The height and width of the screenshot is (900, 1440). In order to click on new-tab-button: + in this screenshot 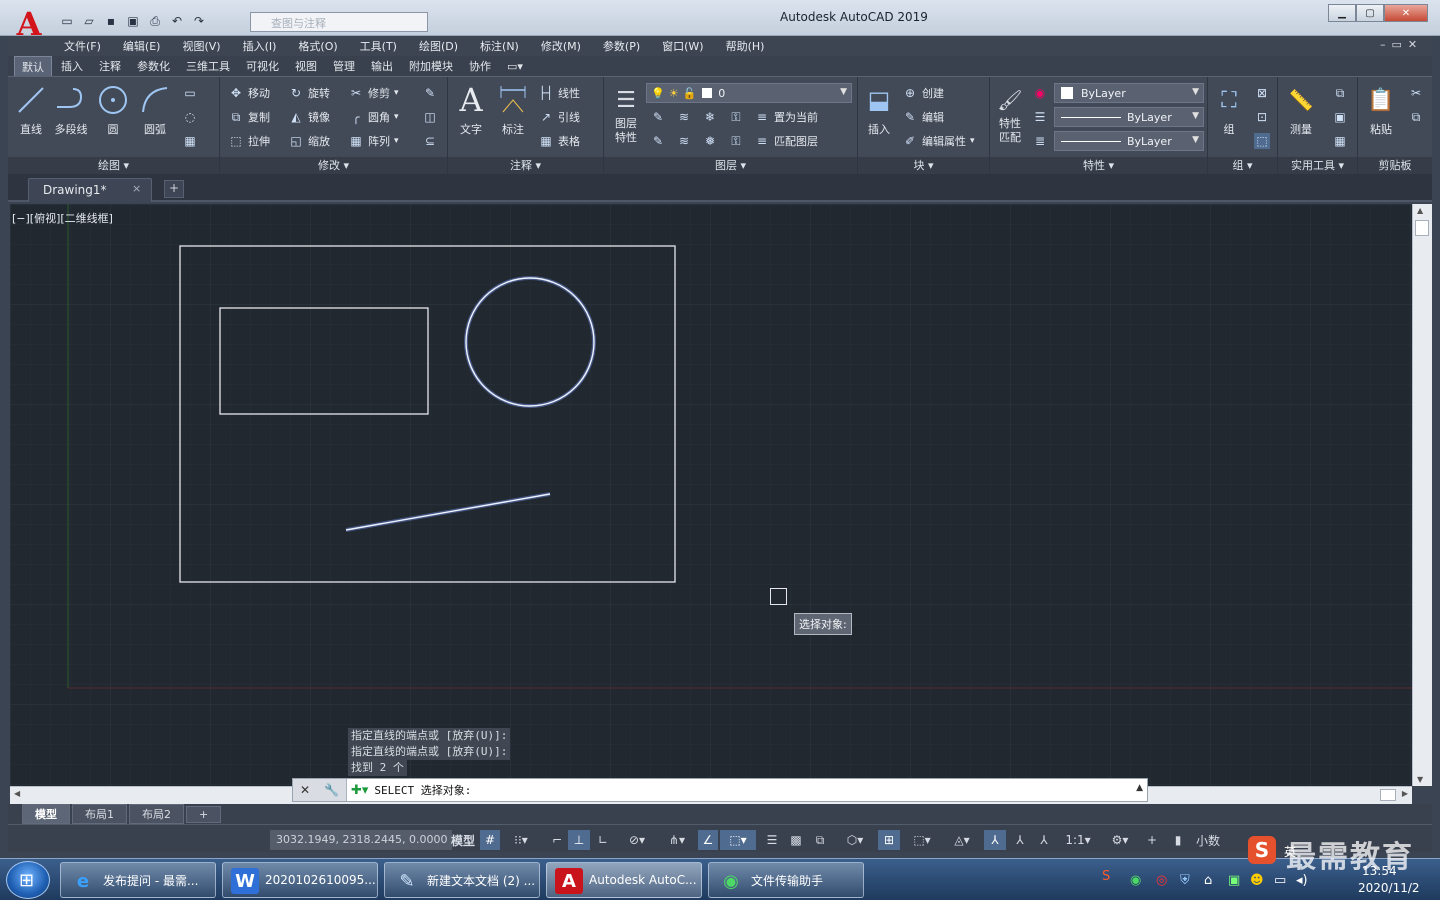, I will do `click(174, 189)`.